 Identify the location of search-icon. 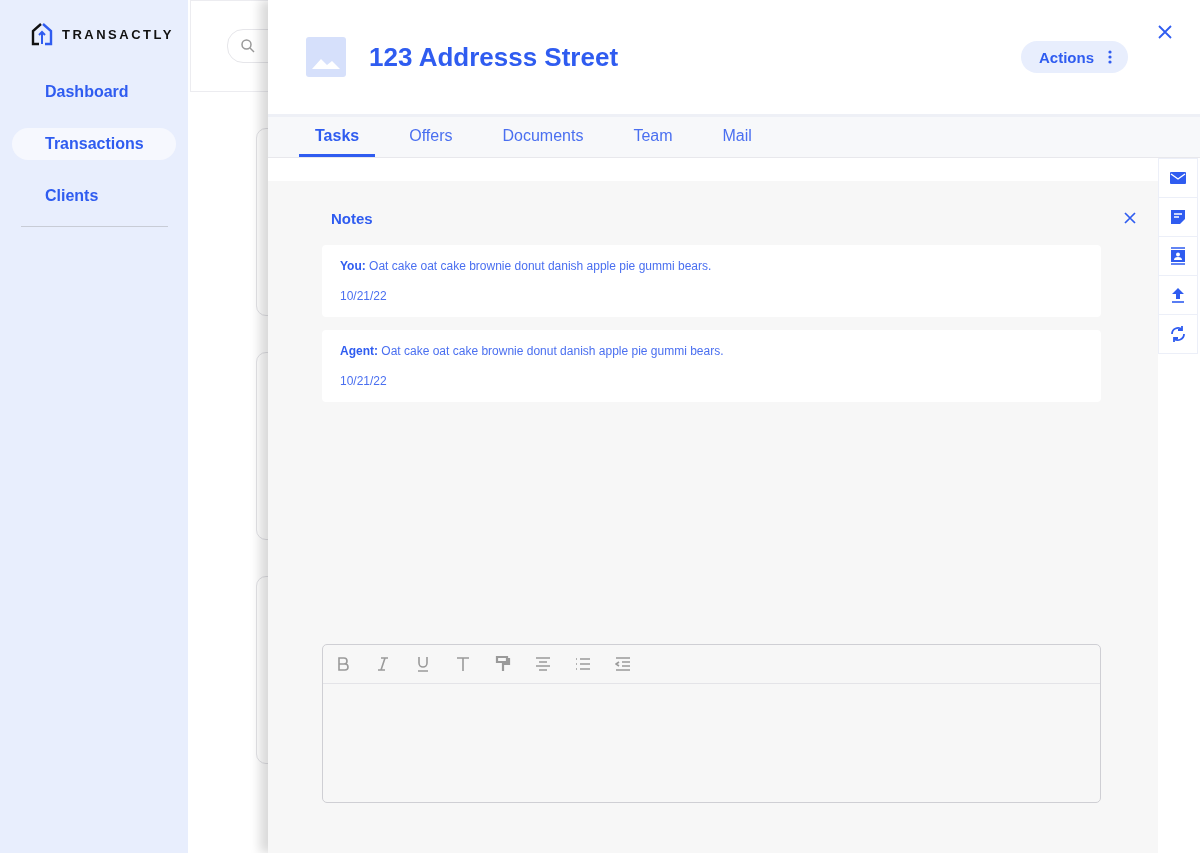
(248, 46).